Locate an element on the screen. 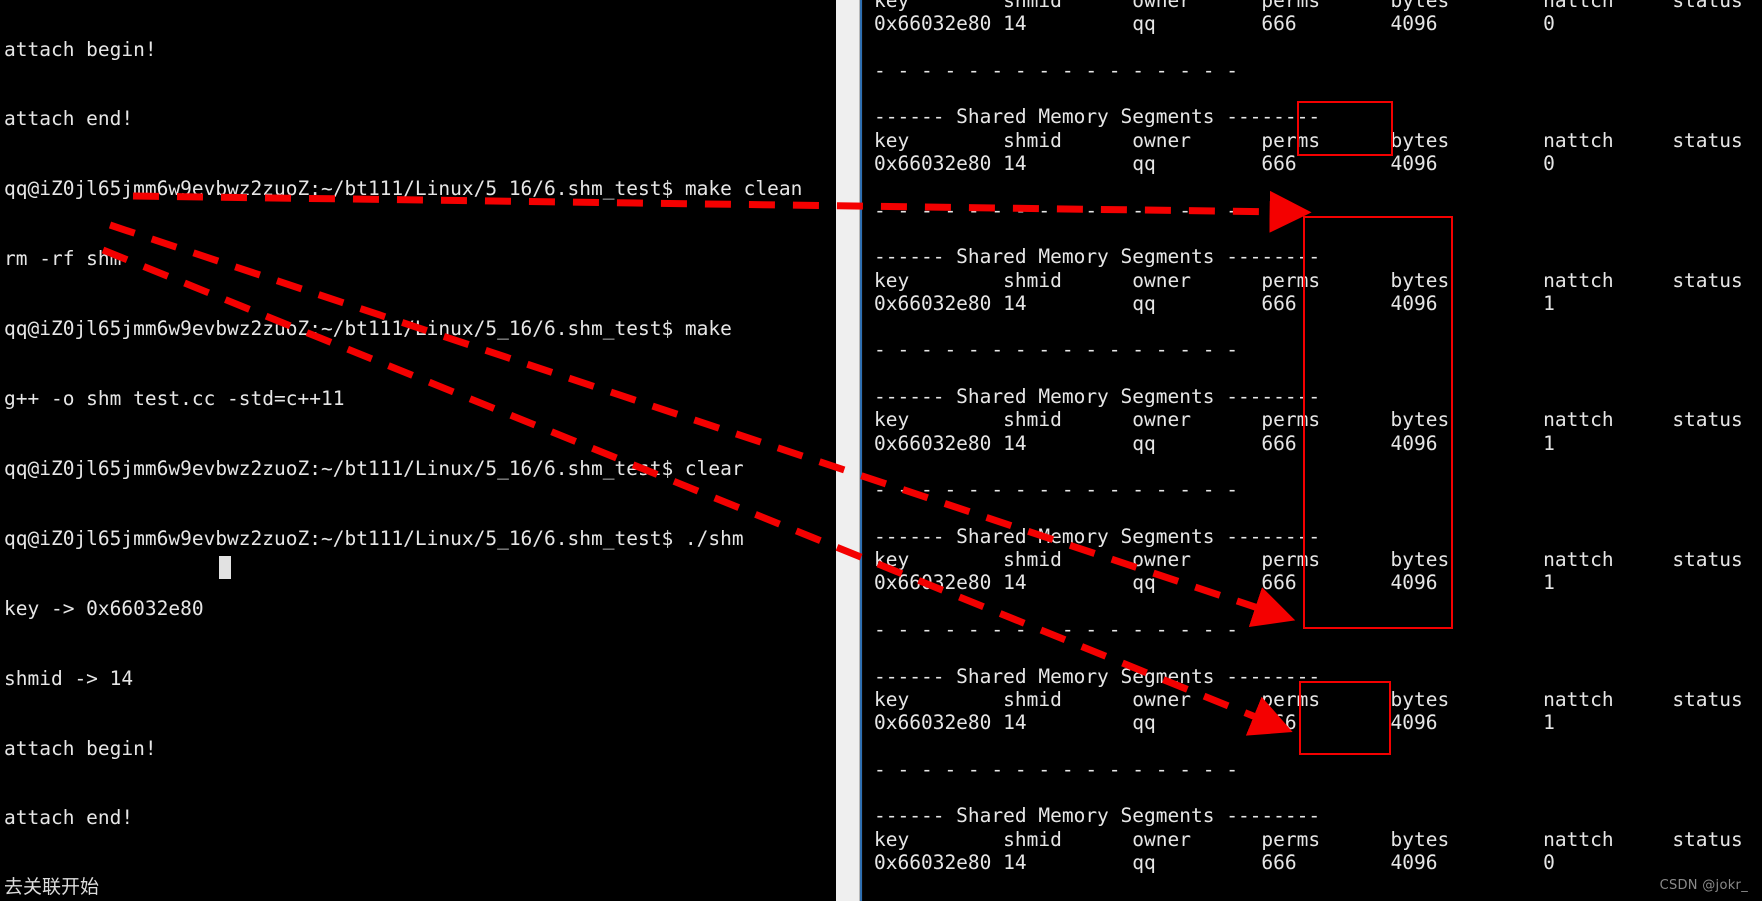 The width and height of the screenshot is (1762, 901). terminal-line: g++ -o shm test.cc -std=c++11 is located at coordinates (174, 399).